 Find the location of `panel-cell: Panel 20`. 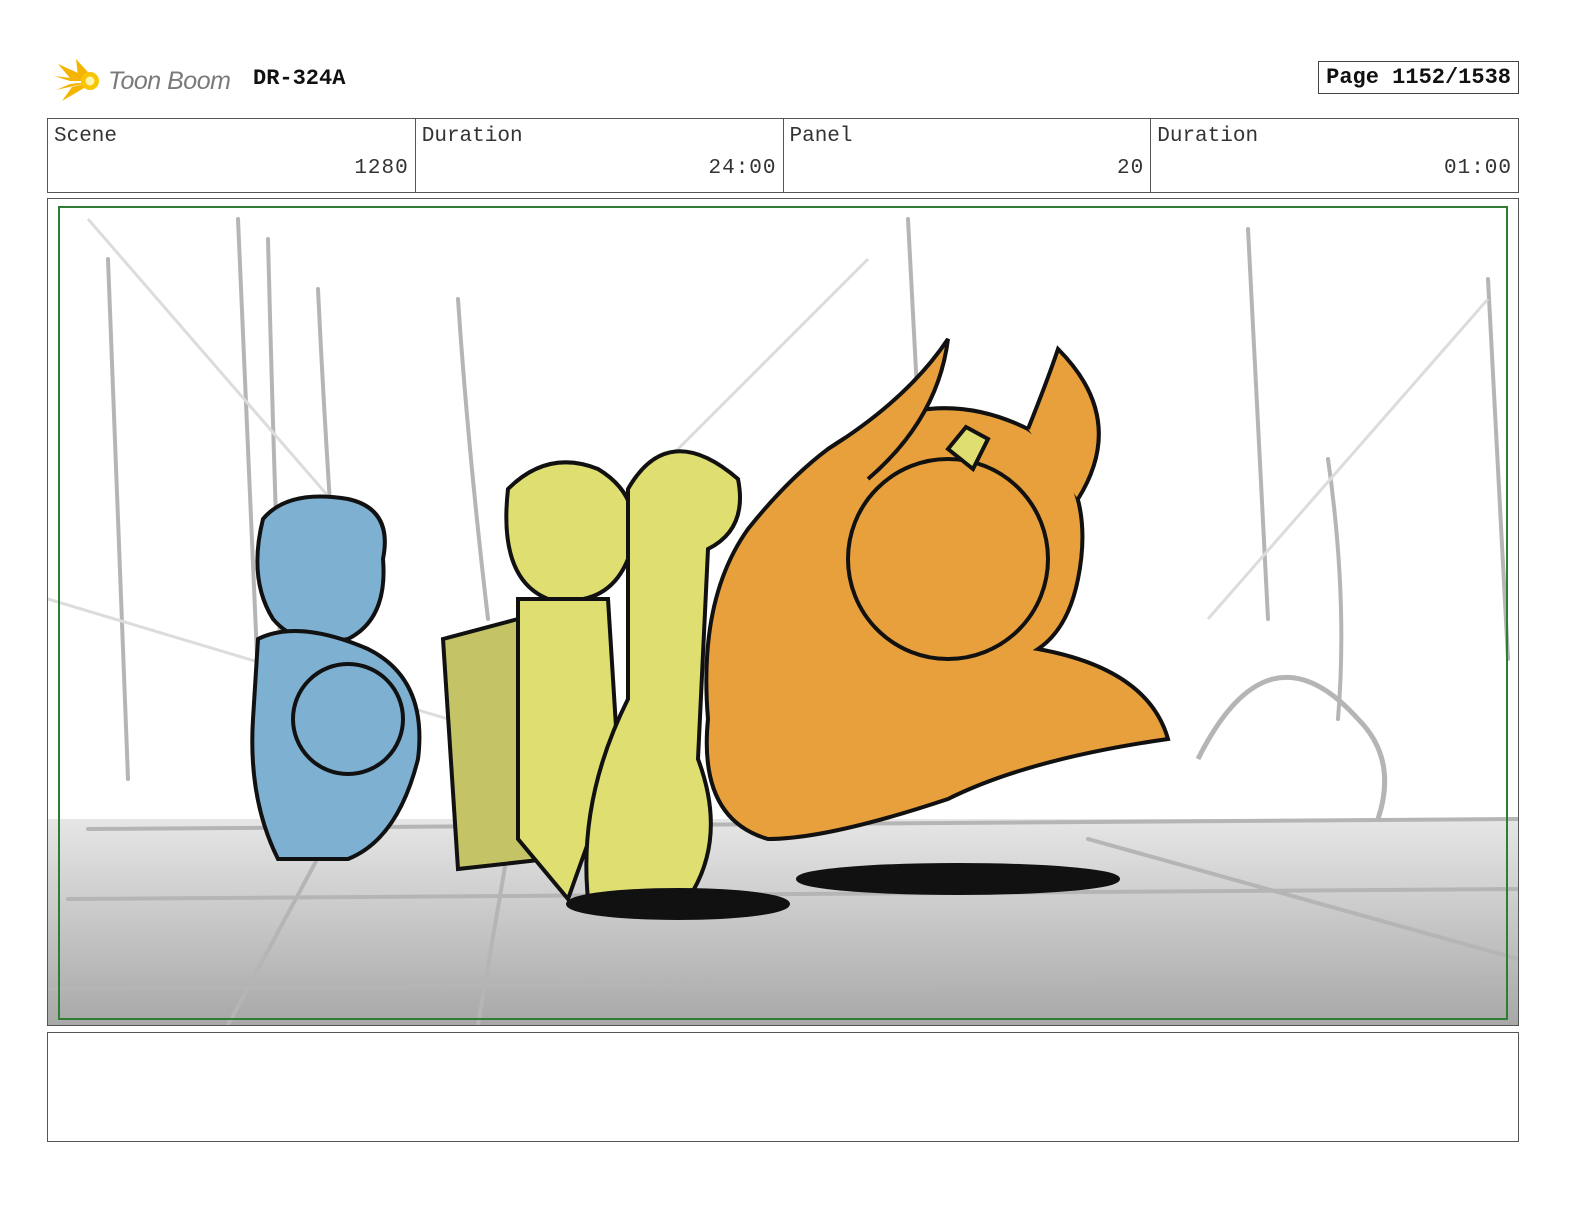

panel-cell: Panel 20 is located at coordinates (968, 155).